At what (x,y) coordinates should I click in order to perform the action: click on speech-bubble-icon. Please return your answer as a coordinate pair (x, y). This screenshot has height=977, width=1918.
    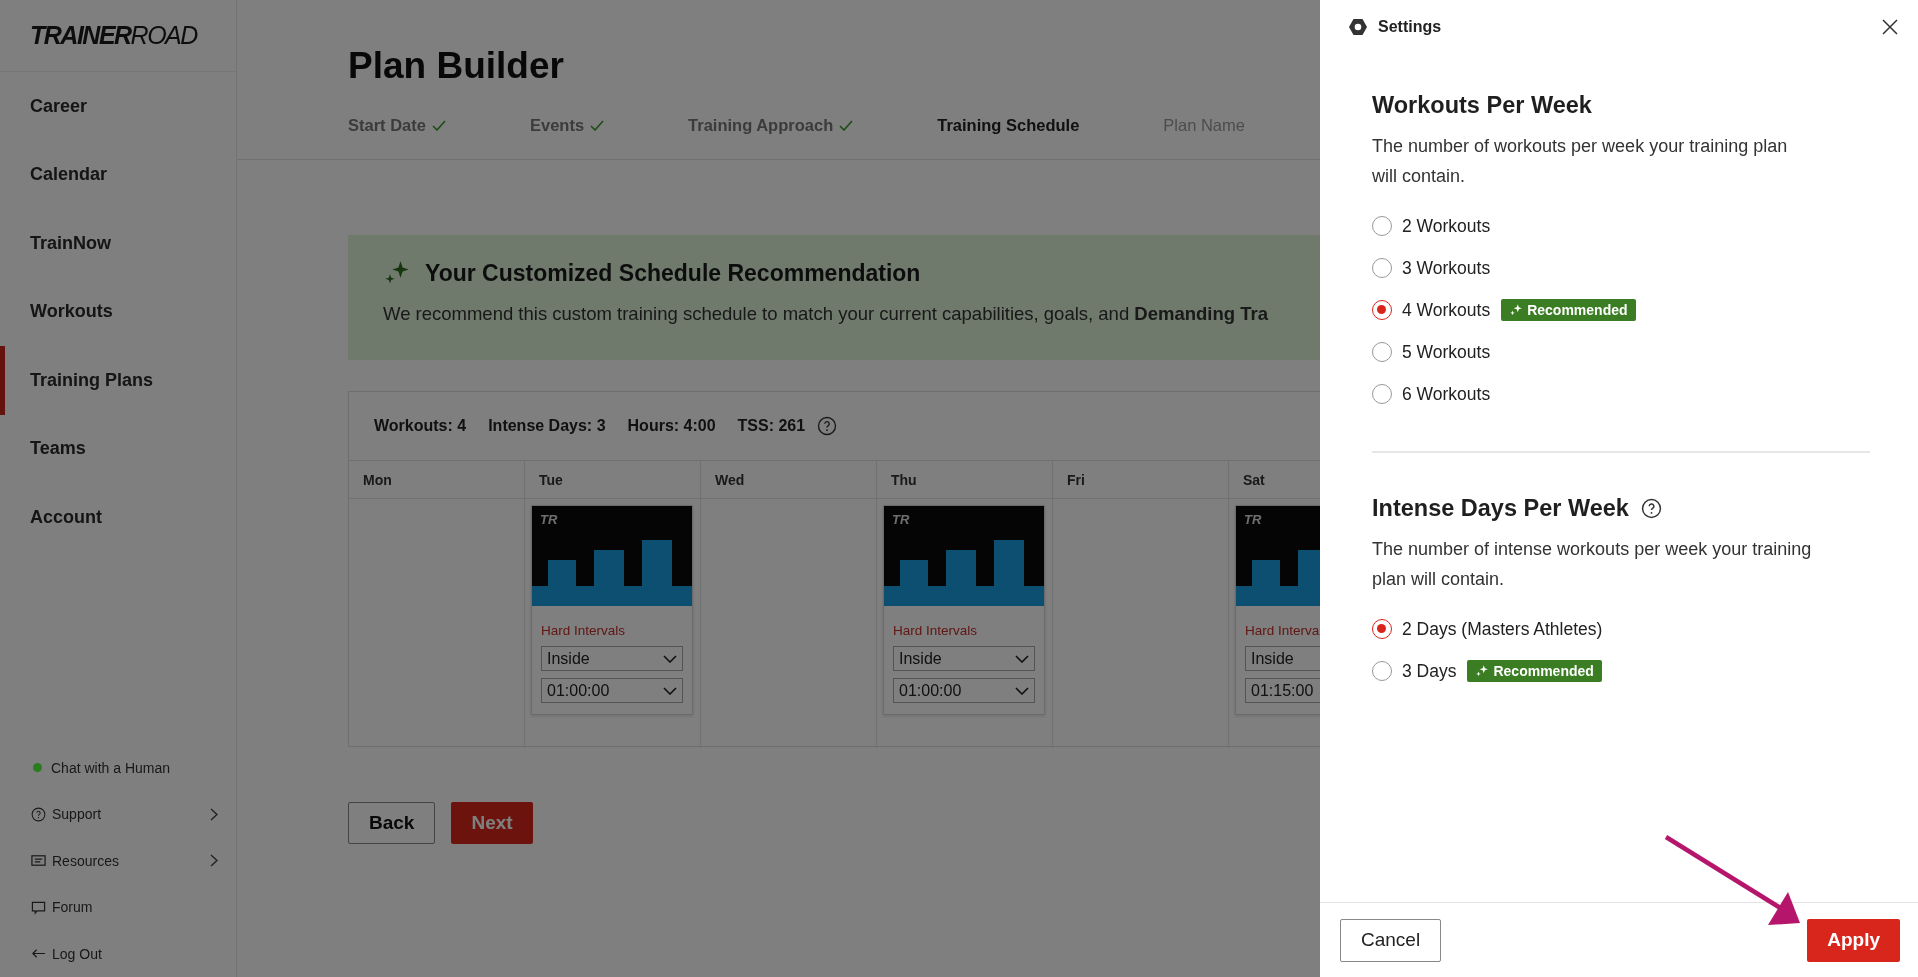
    Looking at the image, I should click on (38, 907).